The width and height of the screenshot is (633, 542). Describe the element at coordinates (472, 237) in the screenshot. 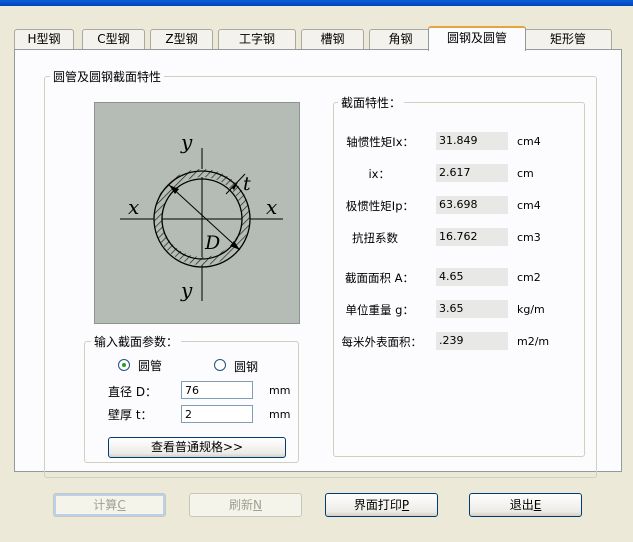

I see `prop-value-torsion: 16.762` at that location.